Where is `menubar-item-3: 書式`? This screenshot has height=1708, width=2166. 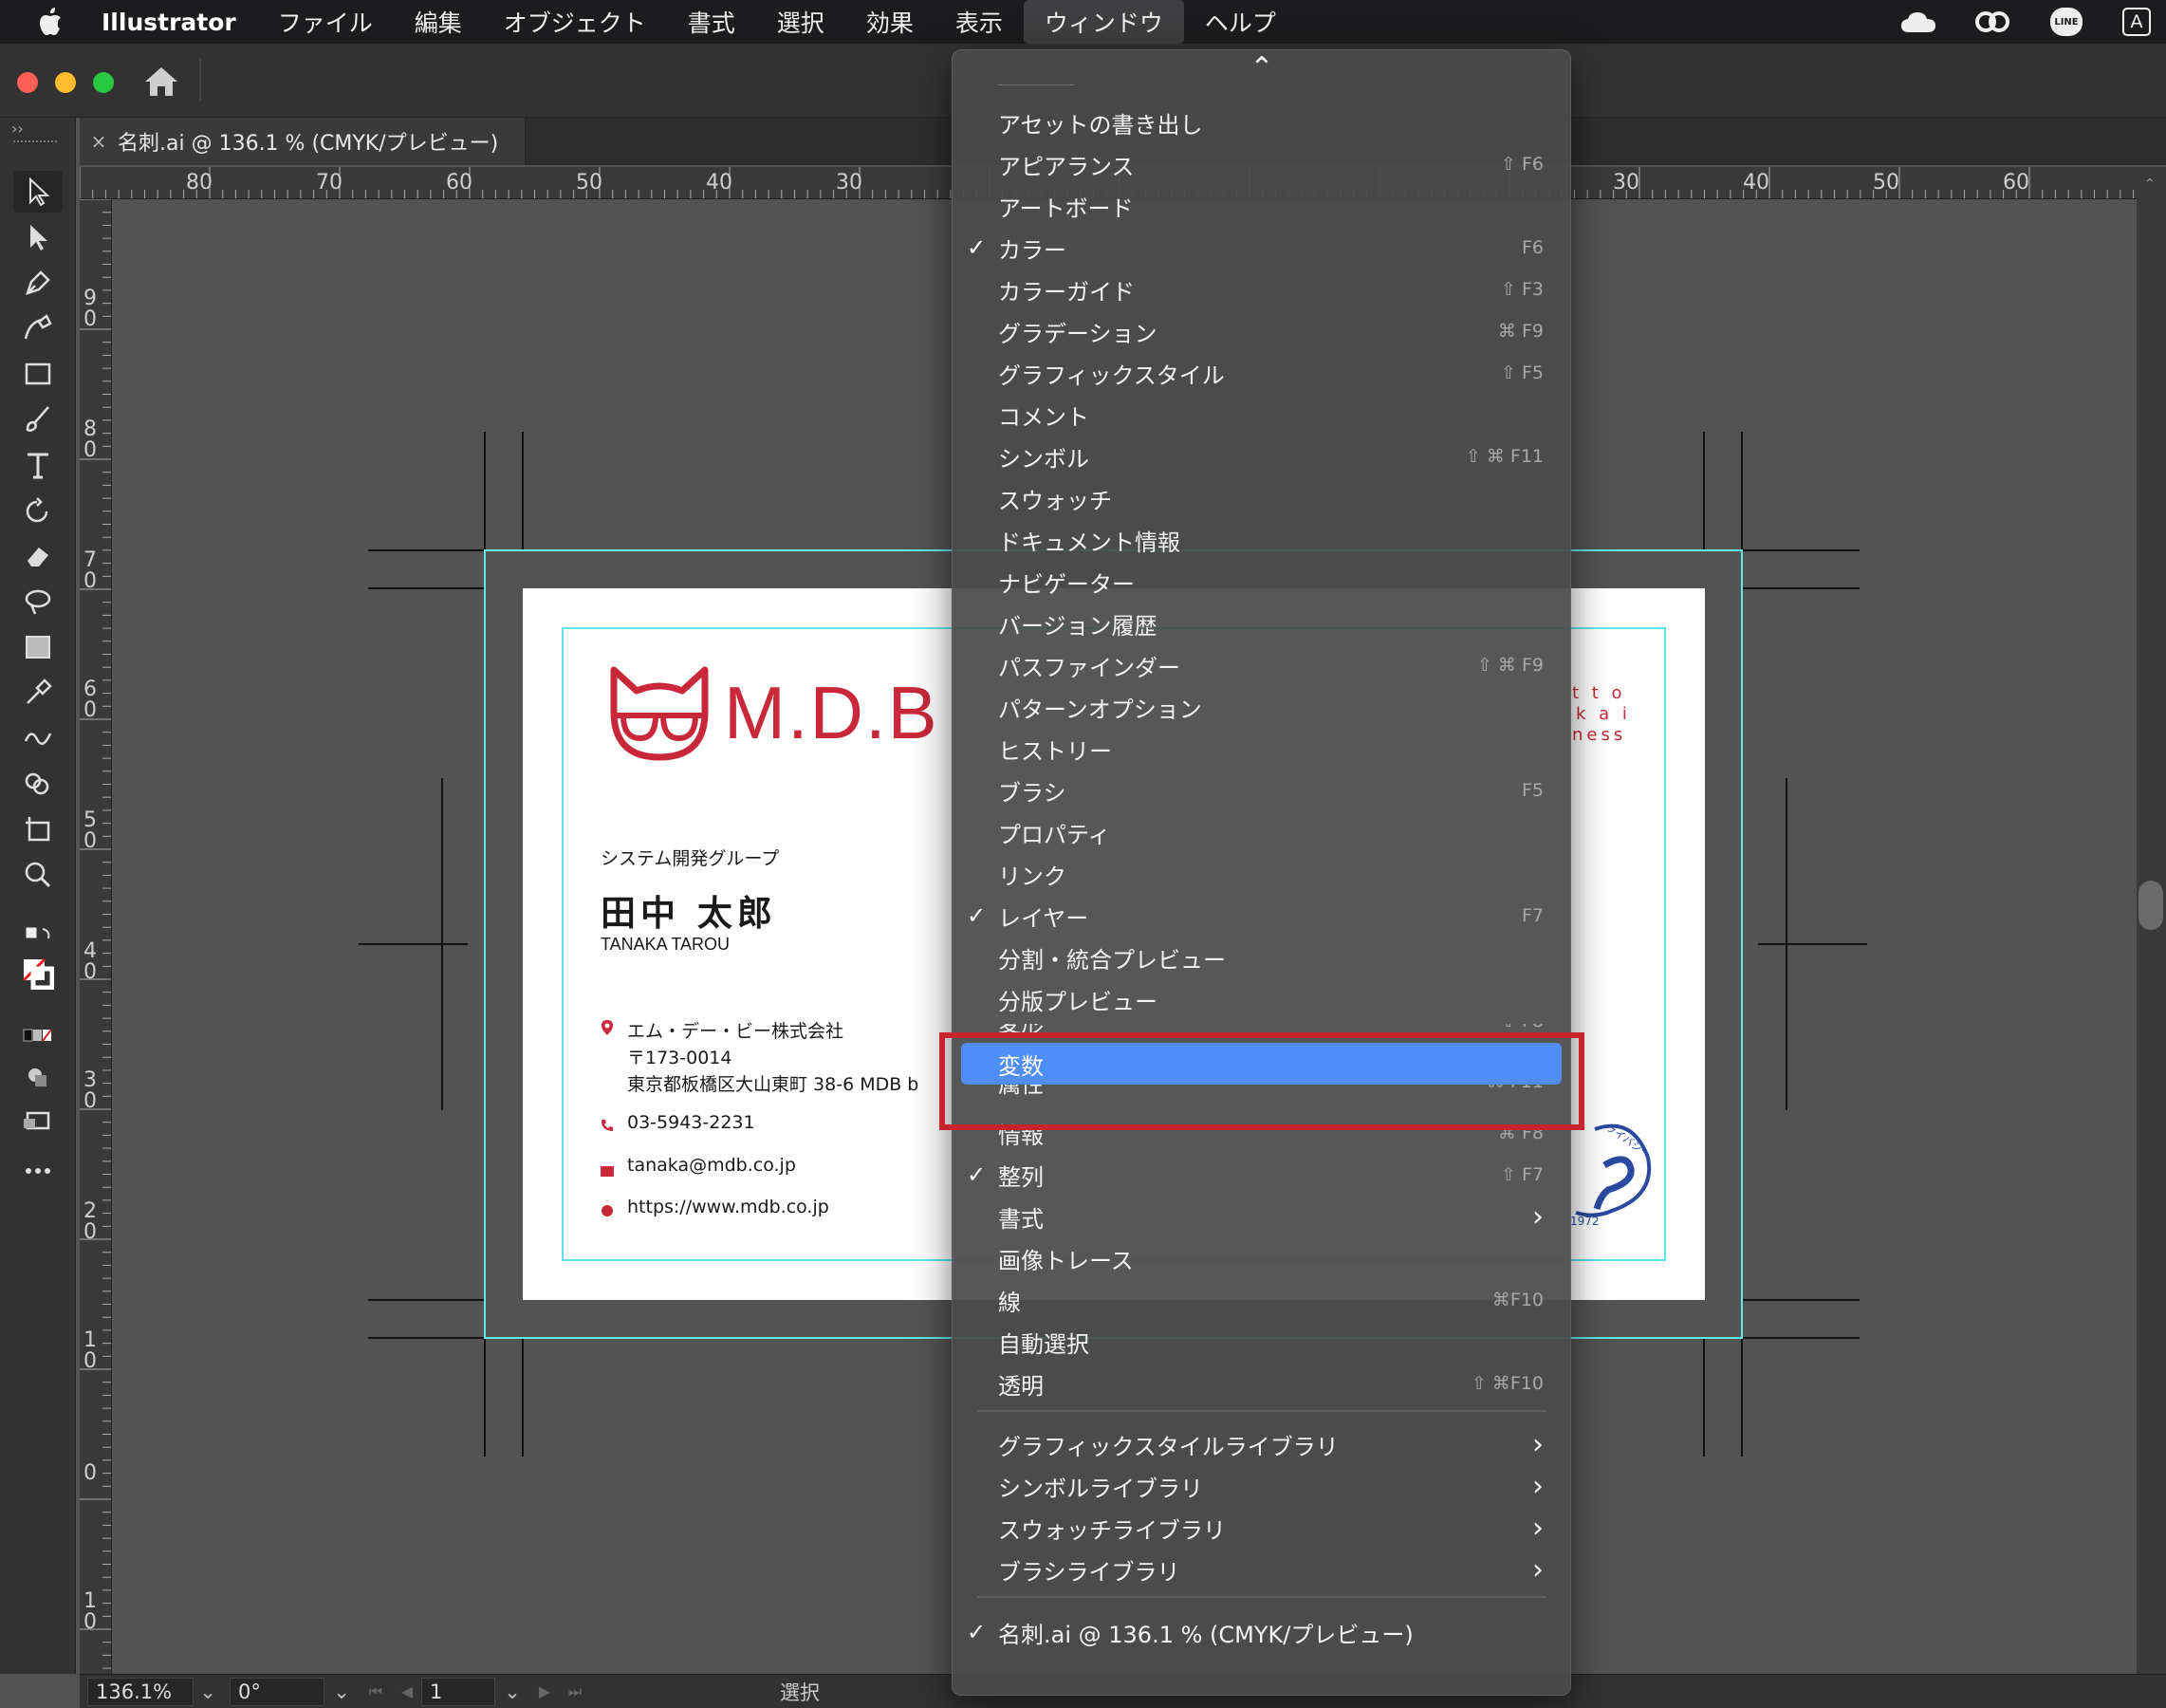 menubar-item-3: 書式 is located at coordinates (711, 22).